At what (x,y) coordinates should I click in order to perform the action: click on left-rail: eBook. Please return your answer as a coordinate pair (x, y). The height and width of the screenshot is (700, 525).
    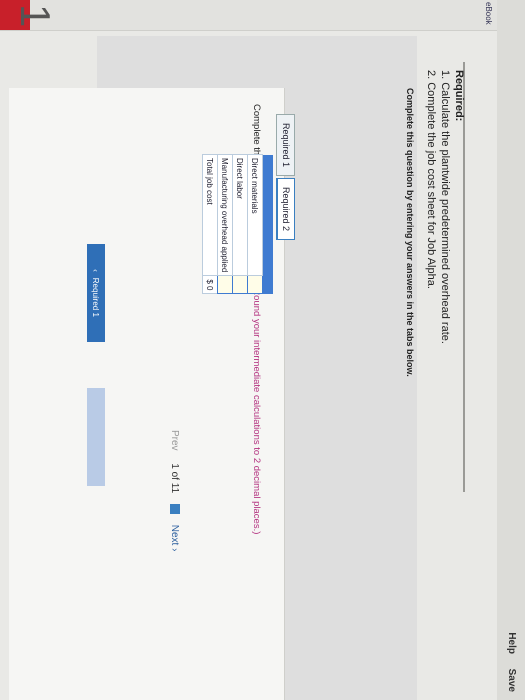
    Looking at the image, I should click on (248, 15).